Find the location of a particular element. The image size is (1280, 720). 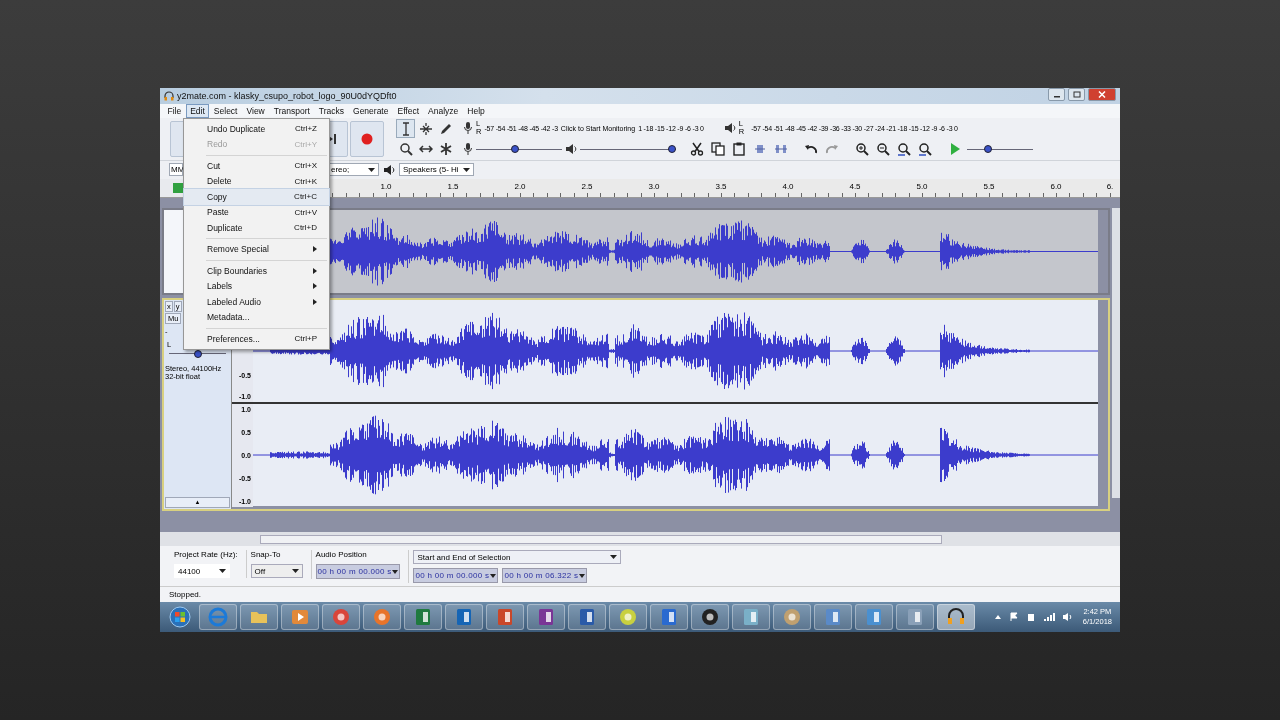

menu-entry-label: Labeled Audio is located at coordinates (234, 301).